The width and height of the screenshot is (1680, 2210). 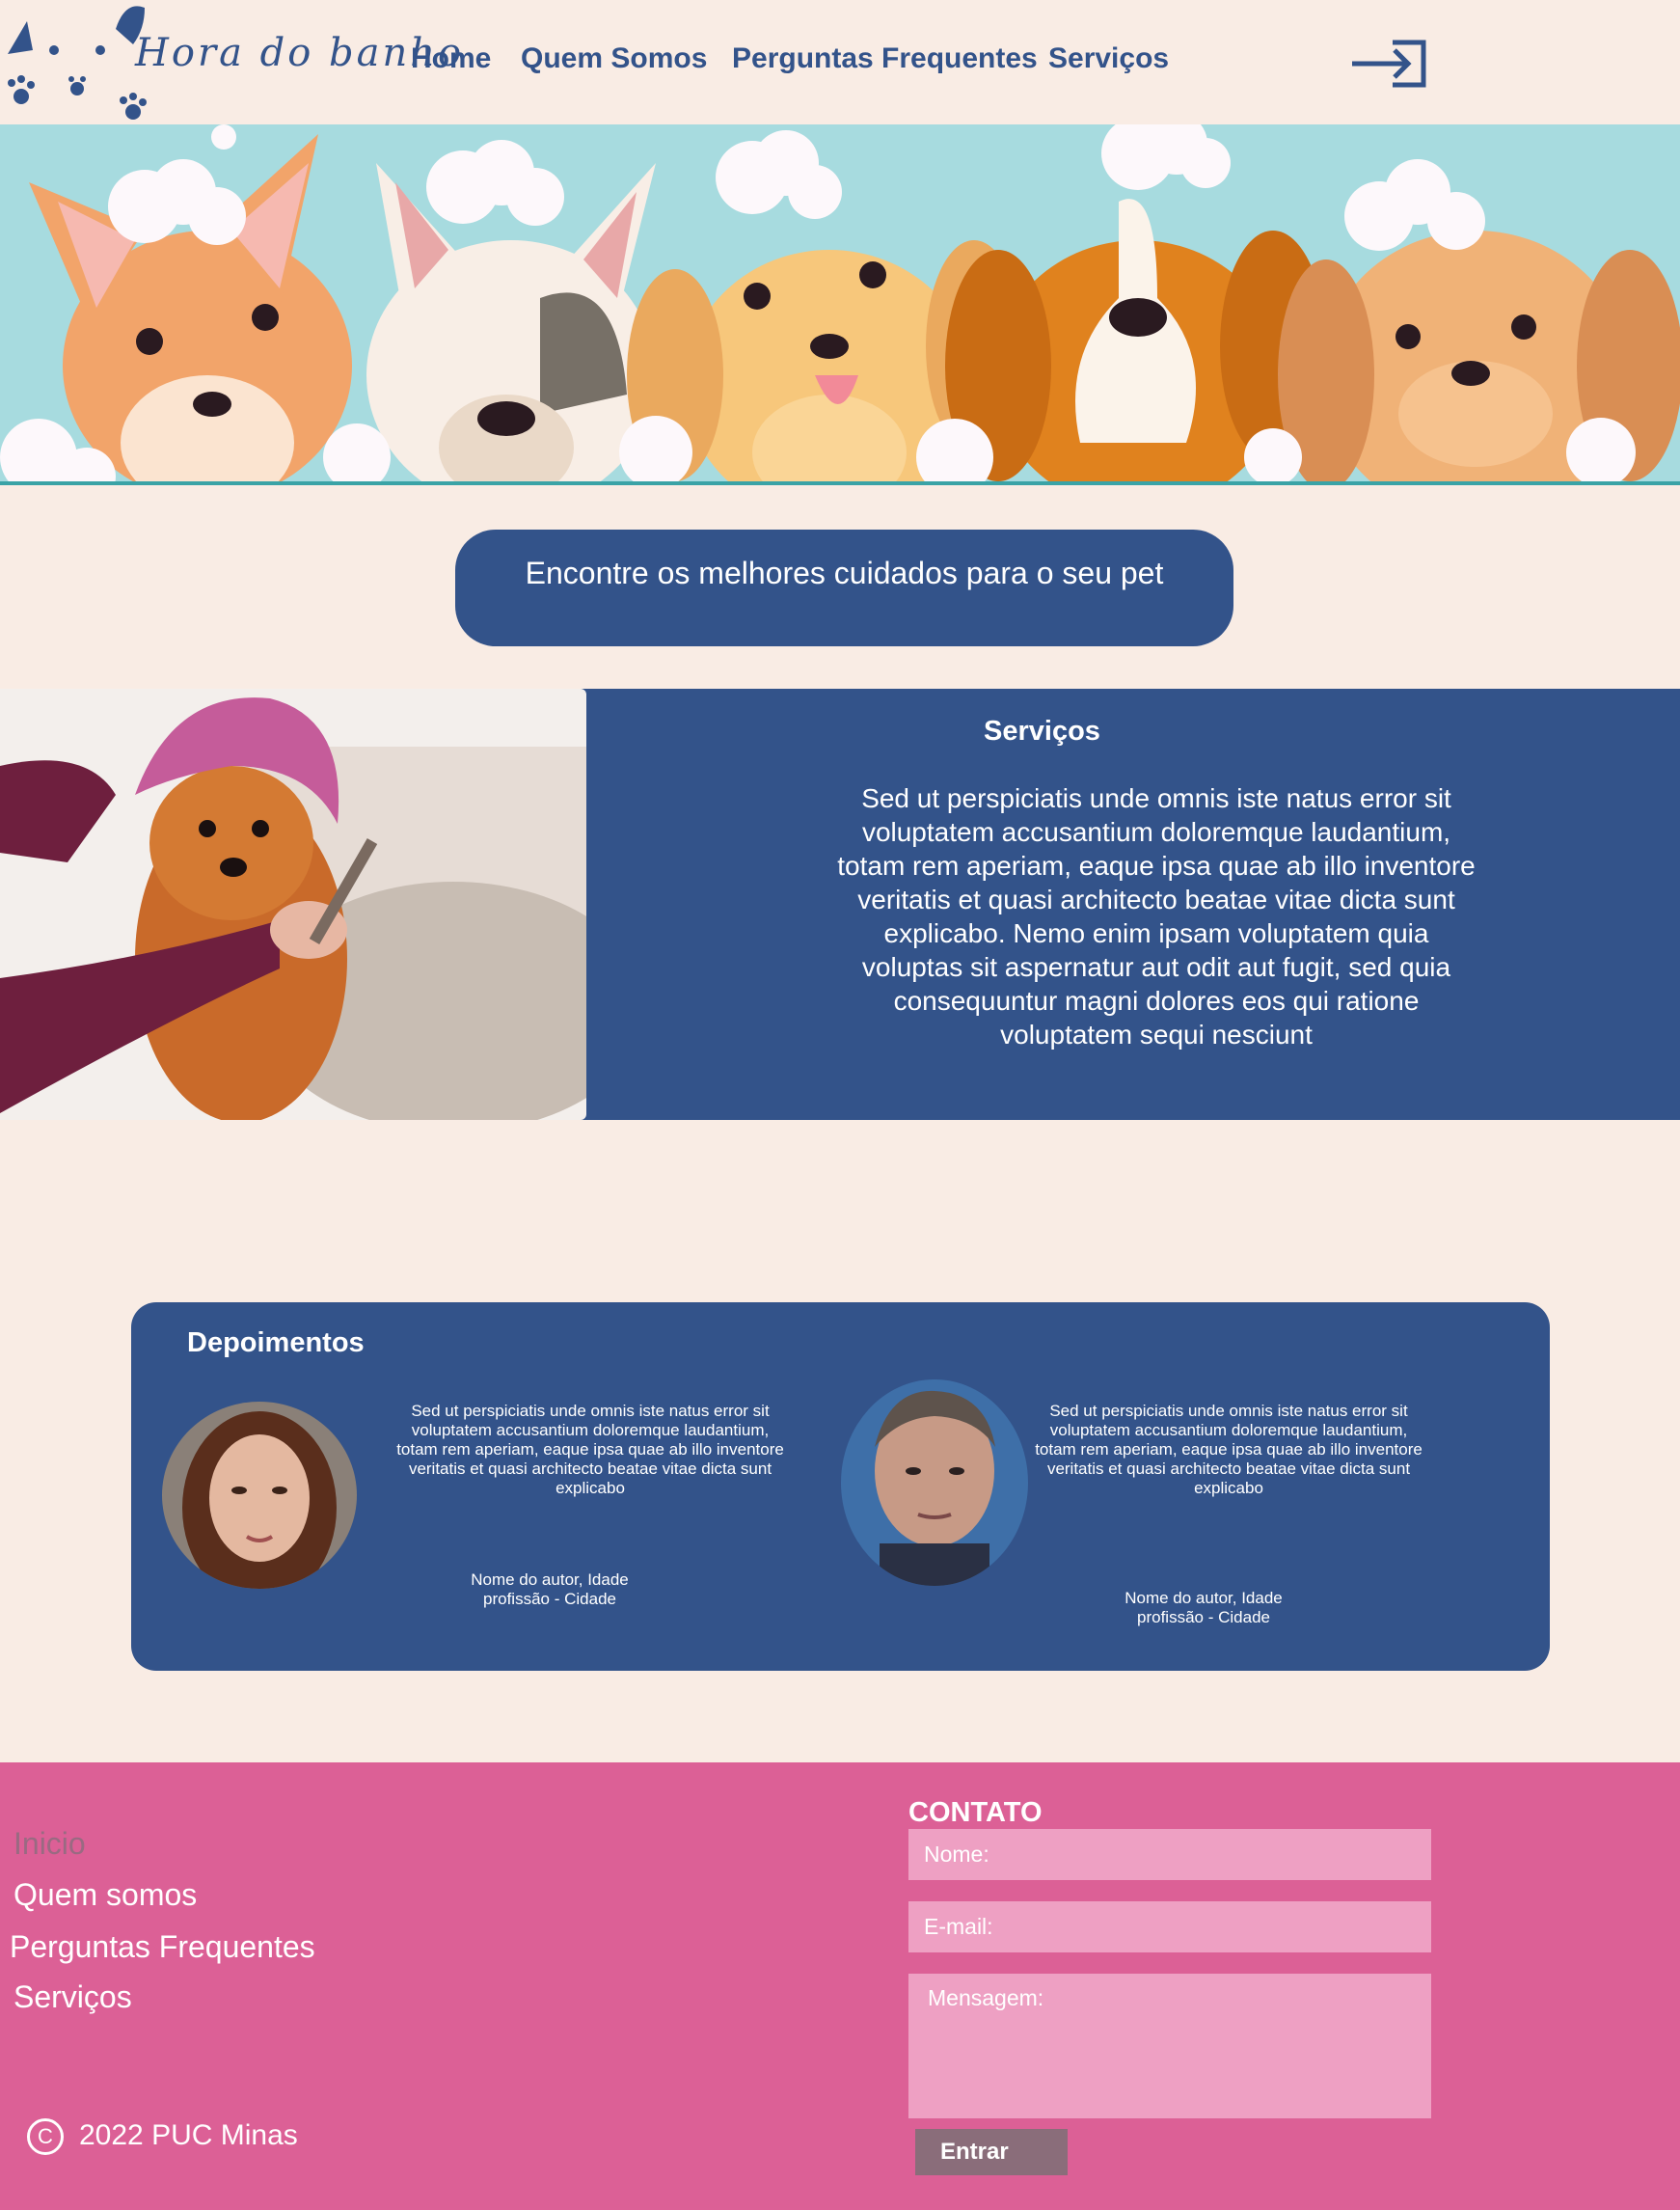 I want to click on copyright: C 2022 PUC Minas, so click(x=163, y=2136).